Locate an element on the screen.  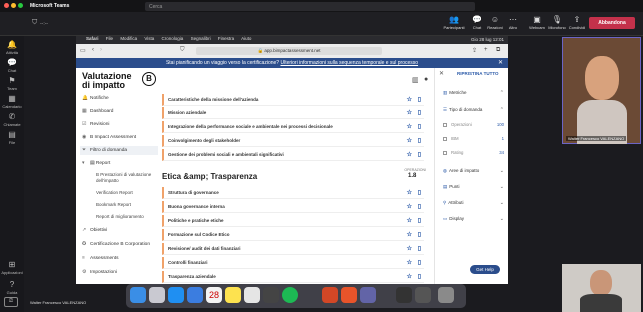
rail-item-calendar: ▦ Calendario is located at coordinates (12, 101).